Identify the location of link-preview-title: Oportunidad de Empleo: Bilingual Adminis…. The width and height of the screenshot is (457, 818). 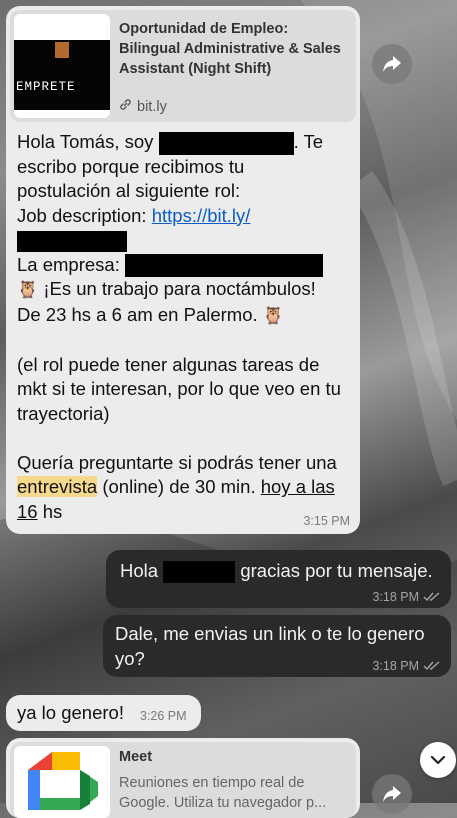
(230, 49).